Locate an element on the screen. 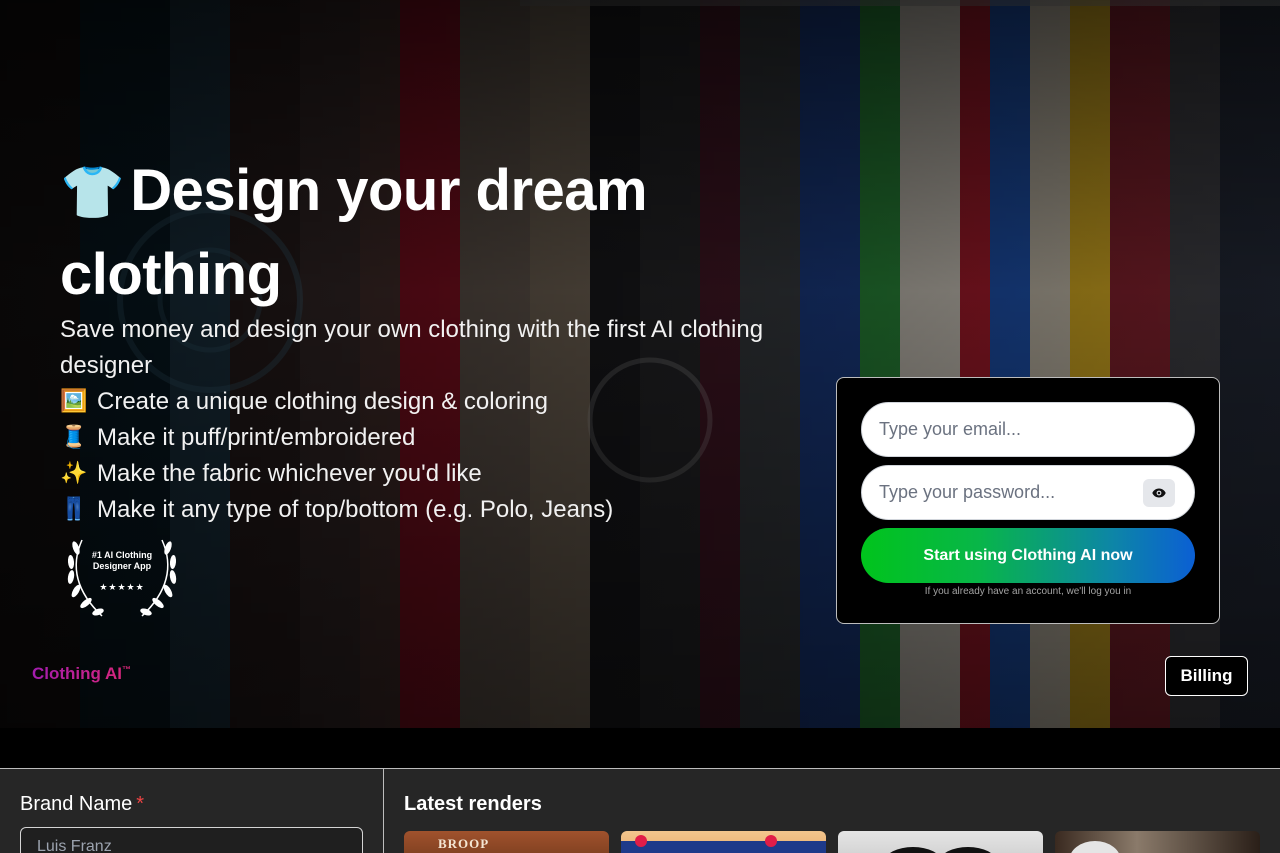 The height and width of the screenshot is (853, 1280). start-button: Start using Clothing AI now is located at coordinates (1028, 555).